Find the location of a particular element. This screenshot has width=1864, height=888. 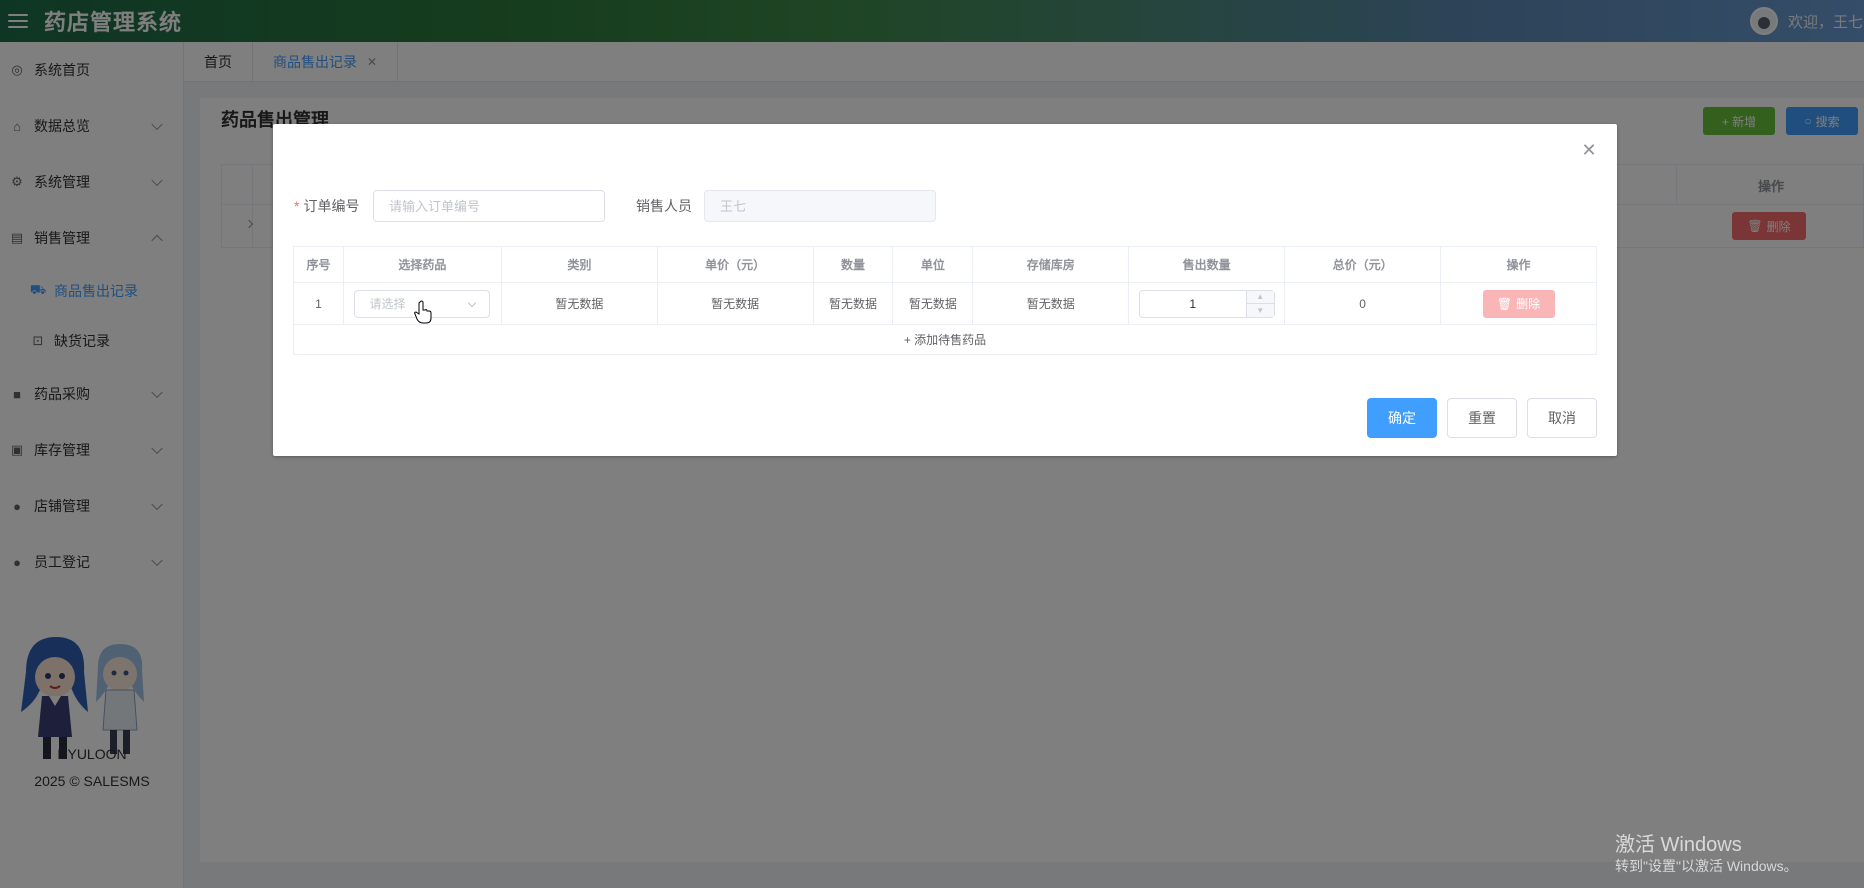

confirm-button: 确定 is located at coordinates (1402, 418).